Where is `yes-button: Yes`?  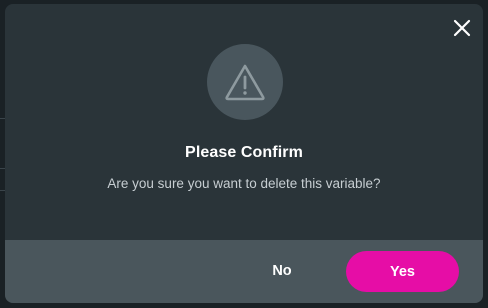 yes-button: Yes is located at coordinates (402, 271).